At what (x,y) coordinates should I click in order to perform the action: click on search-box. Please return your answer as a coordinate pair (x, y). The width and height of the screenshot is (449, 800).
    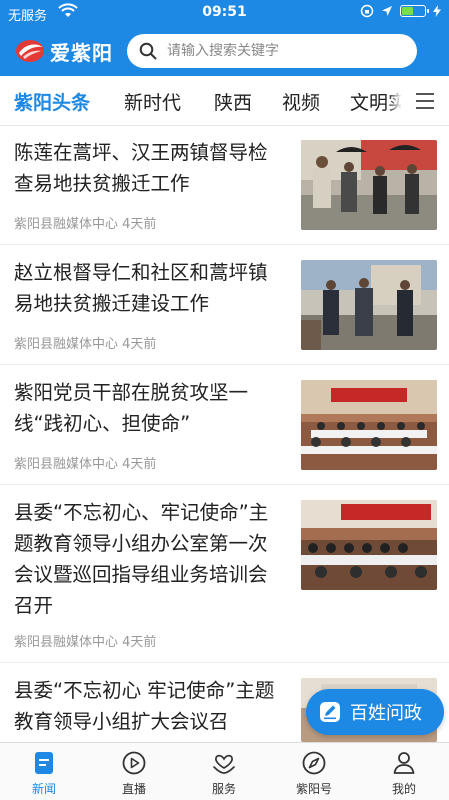
    Looking at the image, I should click on (272, 51).